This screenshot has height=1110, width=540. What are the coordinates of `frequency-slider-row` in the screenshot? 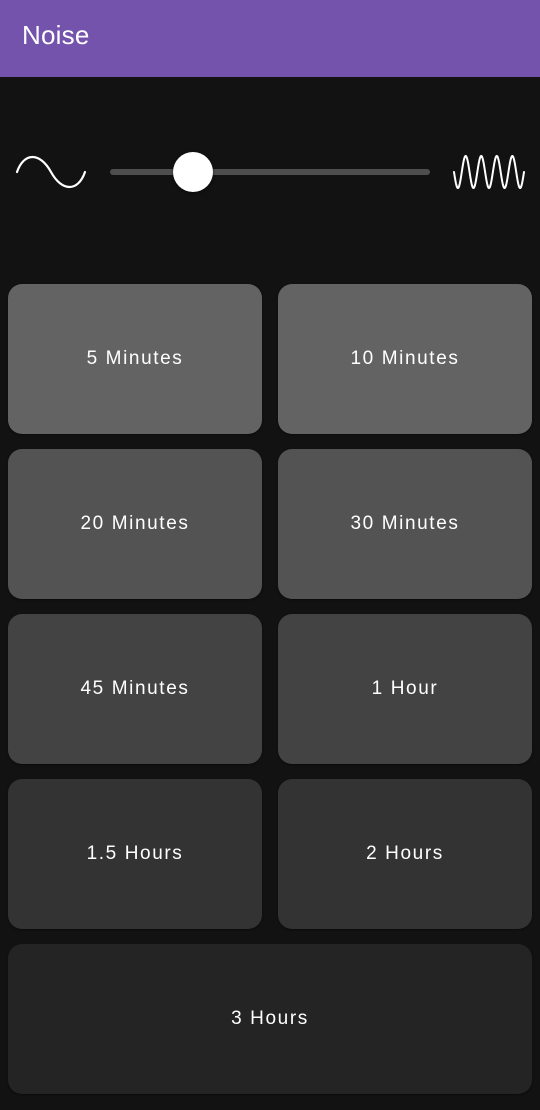 It's located at (270, 172).